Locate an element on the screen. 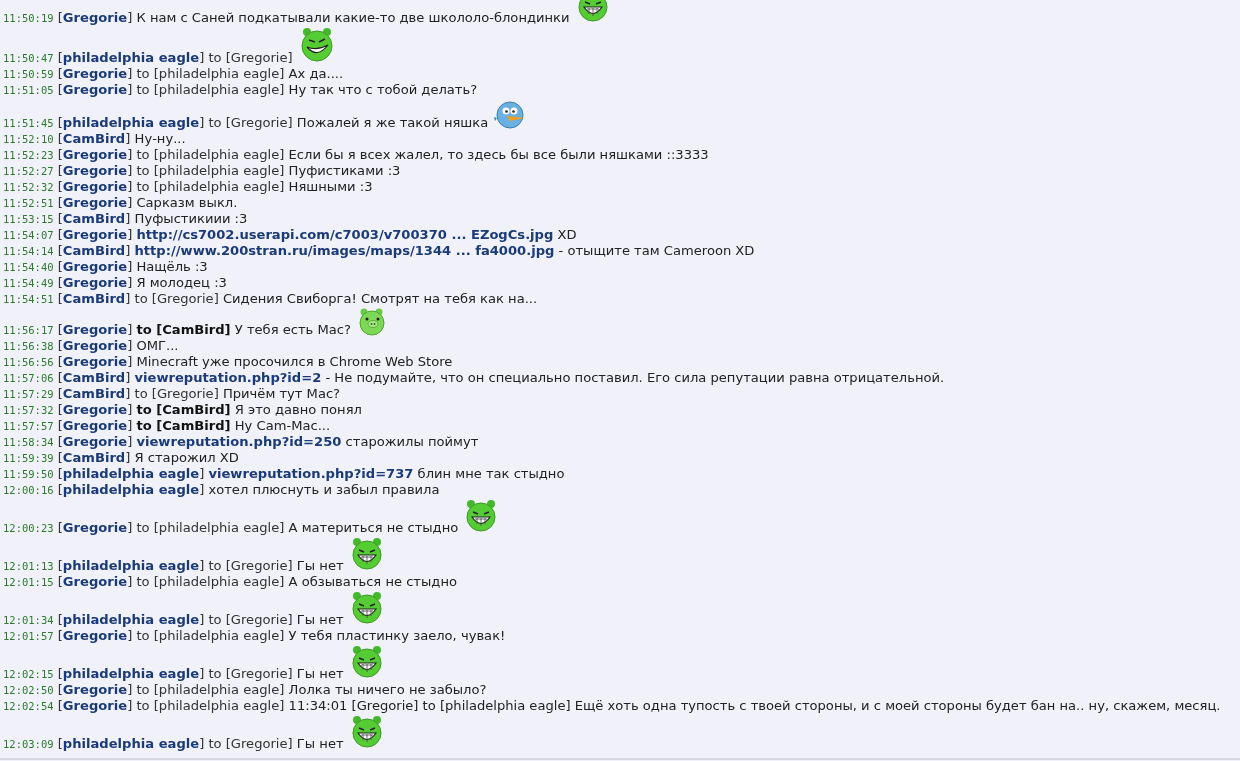 The height and width of the screenshot is (761, 1240). link: viewreputation.php?id=737 is located at coordinates (311, 473).